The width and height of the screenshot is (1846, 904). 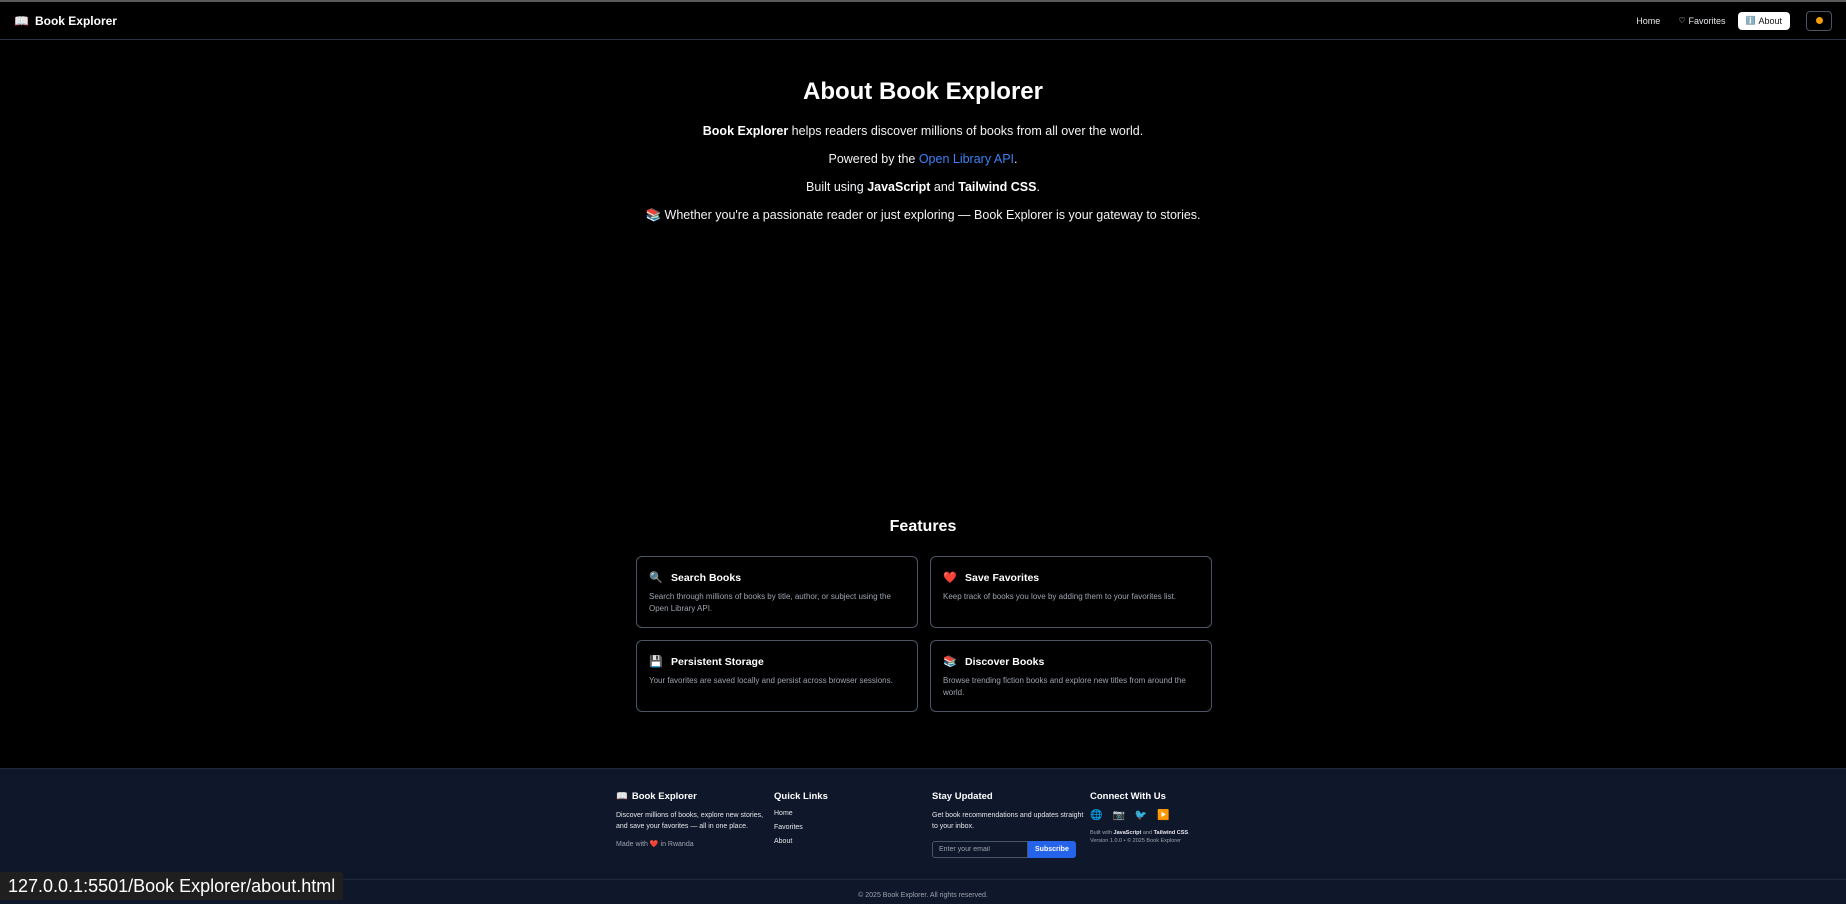 I want to click on nav-about-label: About, so click(x=1770, y=20).